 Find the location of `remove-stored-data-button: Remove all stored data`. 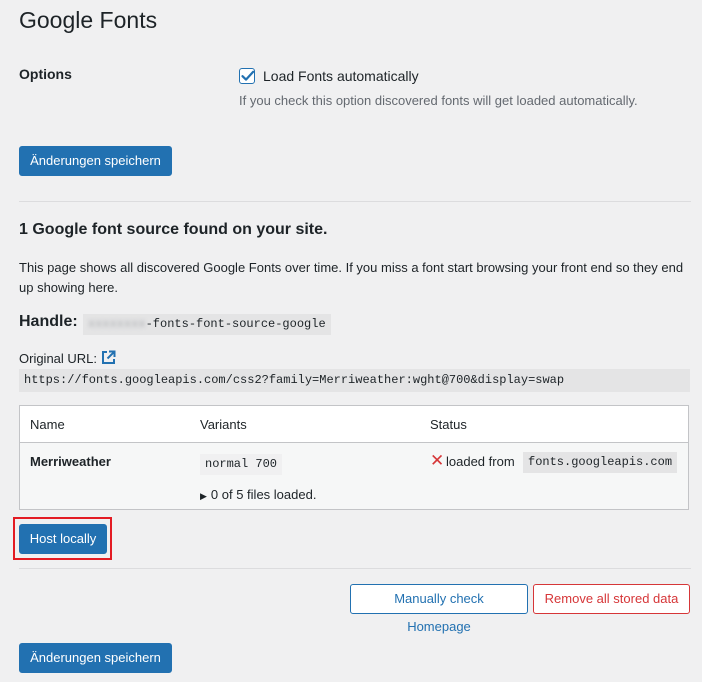

remove-stored-data-button: Remove all stored data is located at coordinates (611, 599).